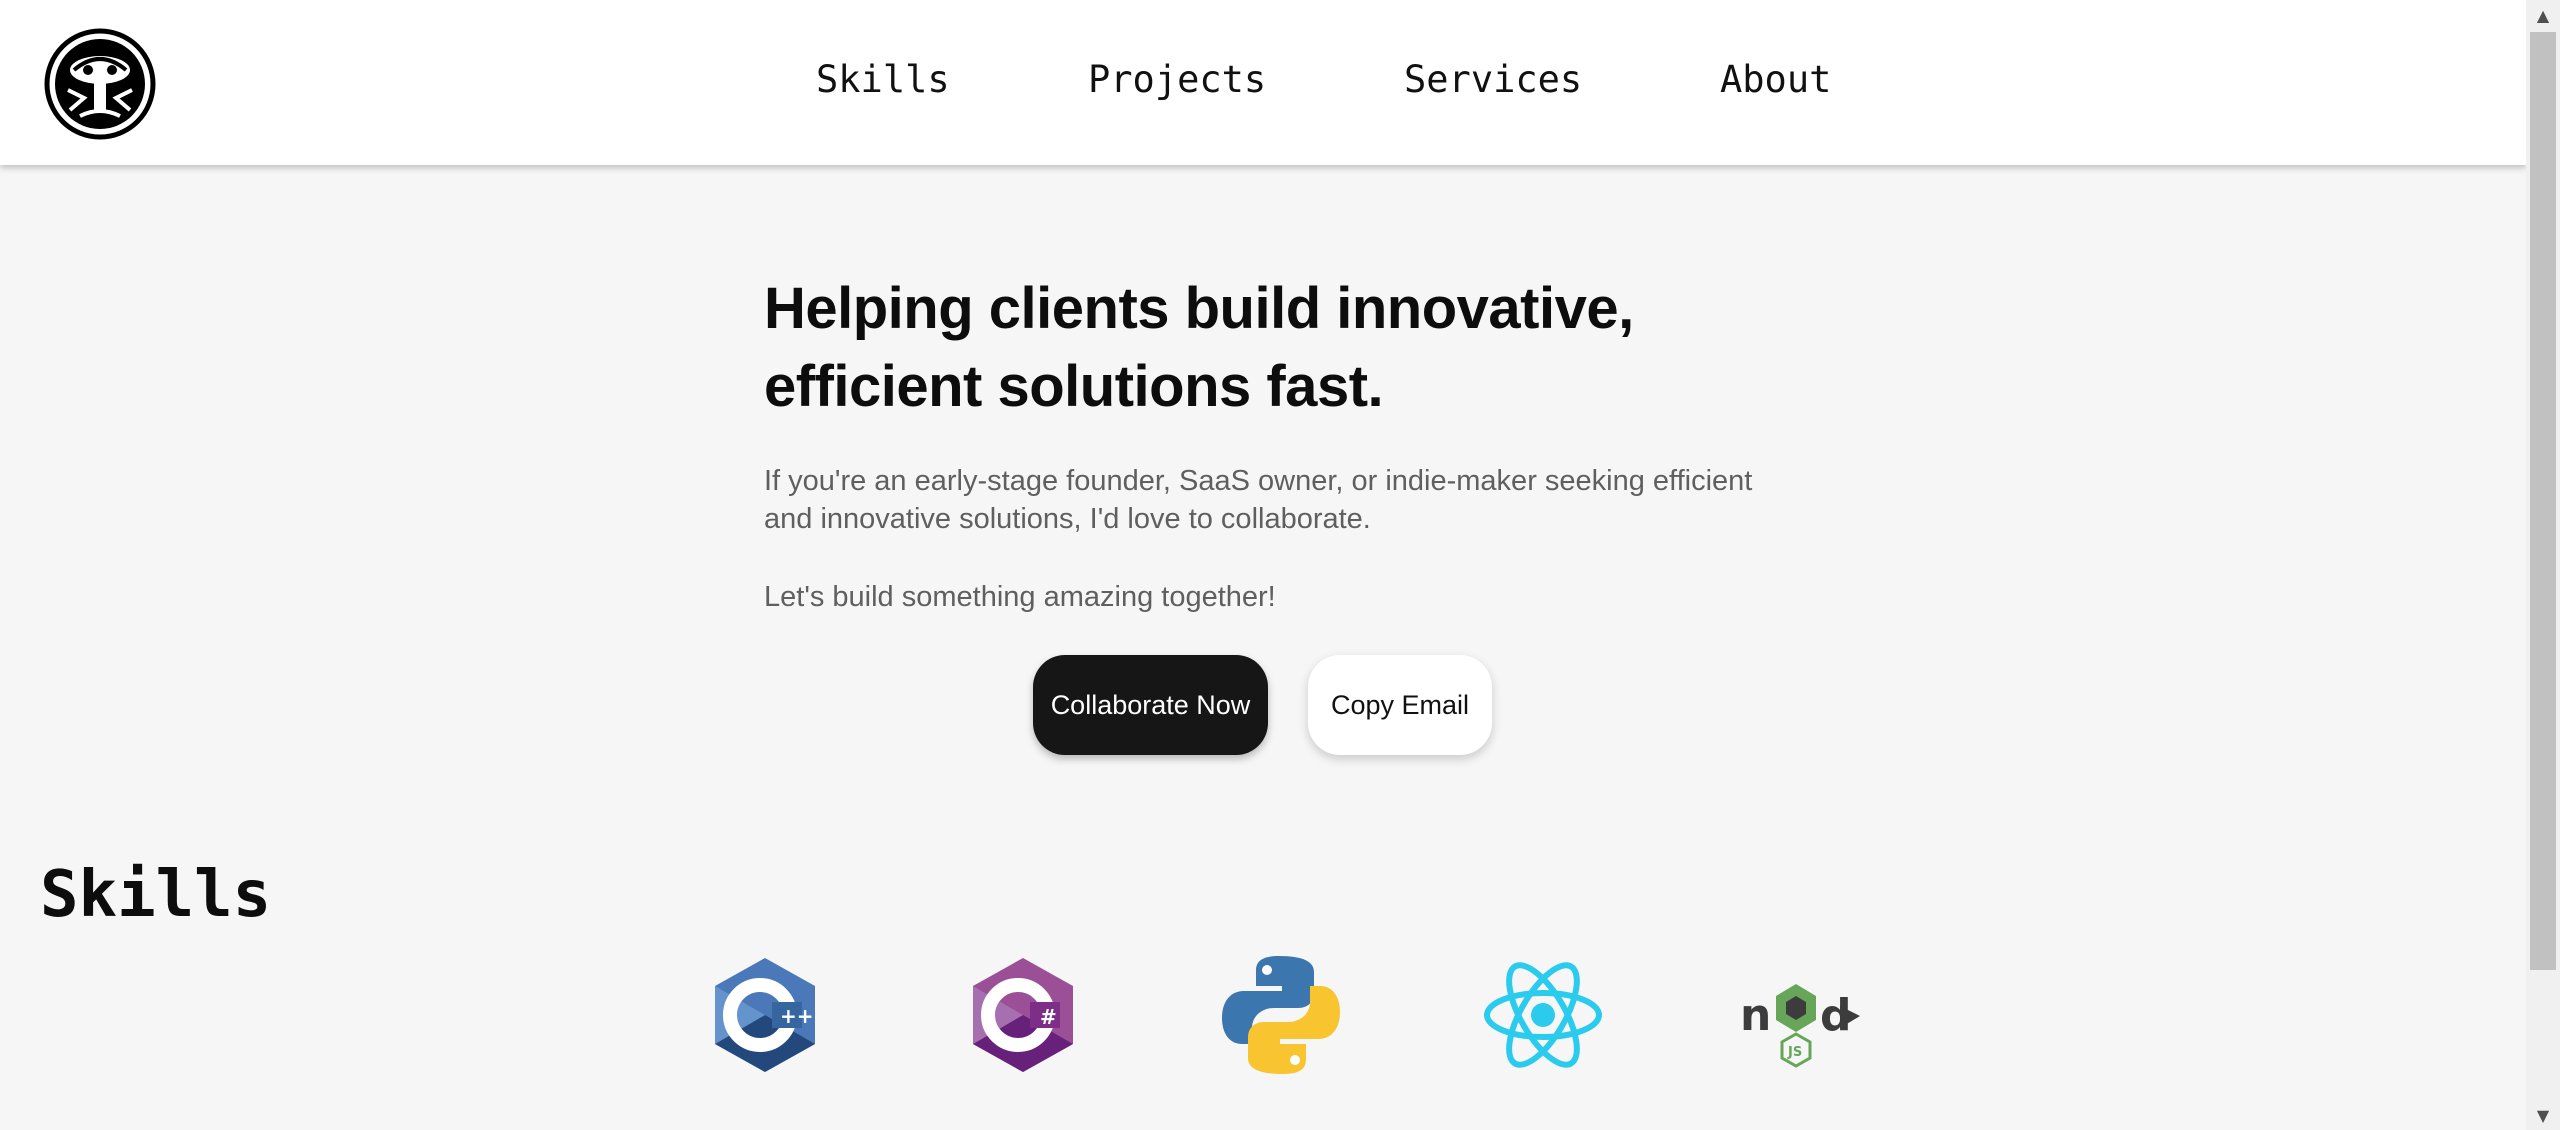 The image size is (2560, 1130). Describe the element at coordinates (1800, 1026) in the screenshot. I see `nodejs-icon: n d JS` at that location.